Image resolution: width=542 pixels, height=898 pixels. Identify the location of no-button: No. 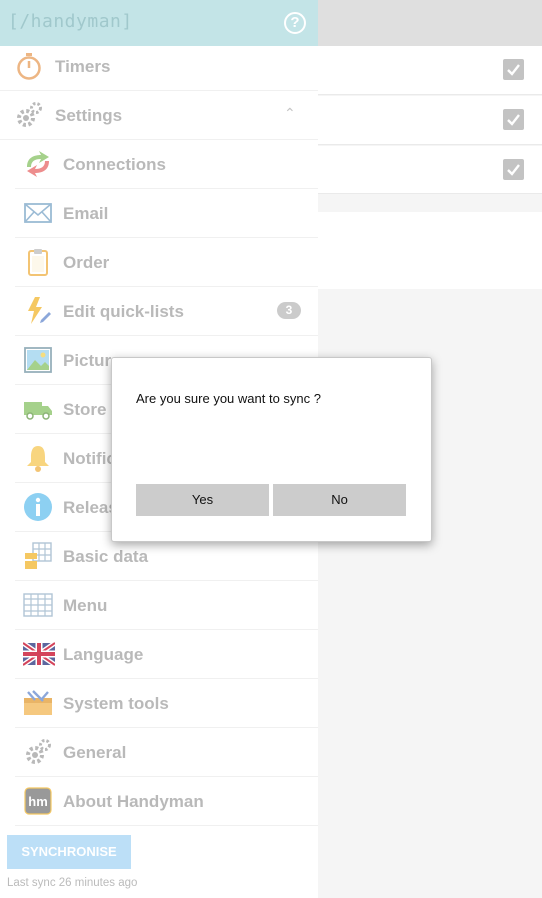
(339, 500).